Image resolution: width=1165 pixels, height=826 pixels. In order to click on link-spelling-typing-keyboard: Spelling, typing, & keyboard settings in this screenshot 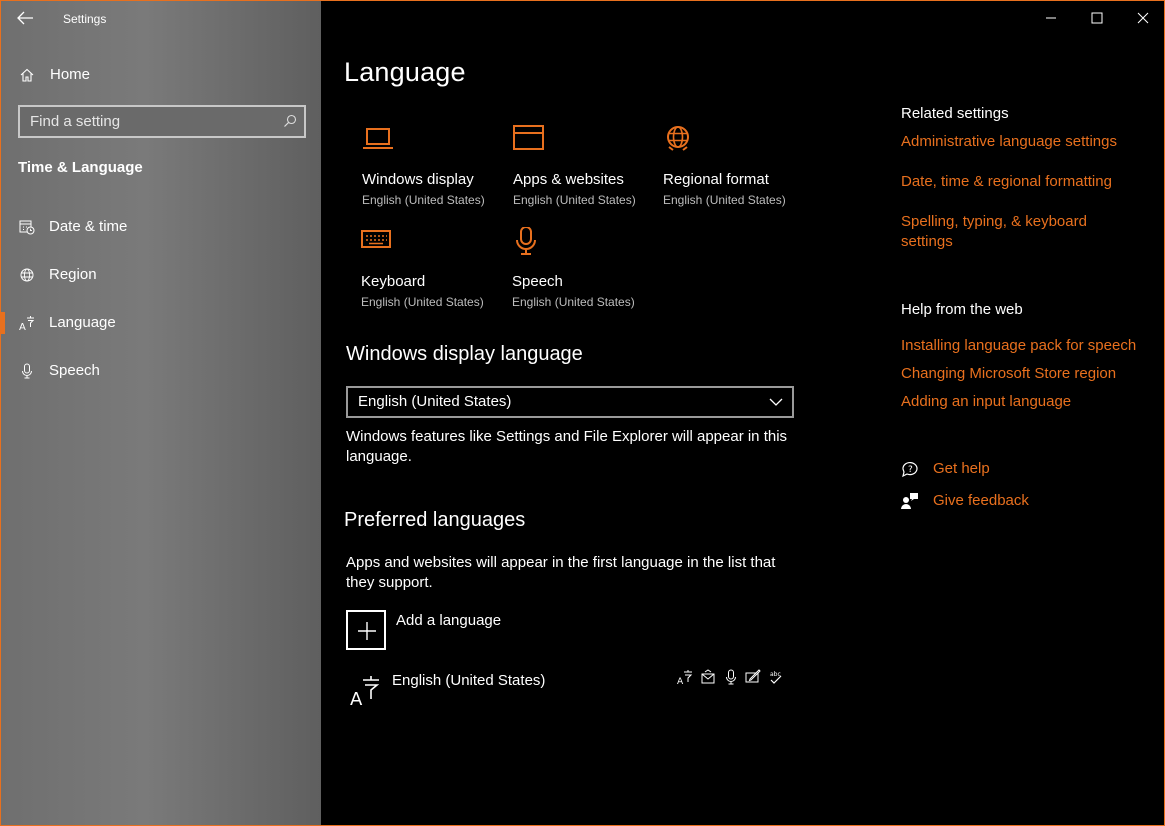, I will do `click(1006, 232)`.